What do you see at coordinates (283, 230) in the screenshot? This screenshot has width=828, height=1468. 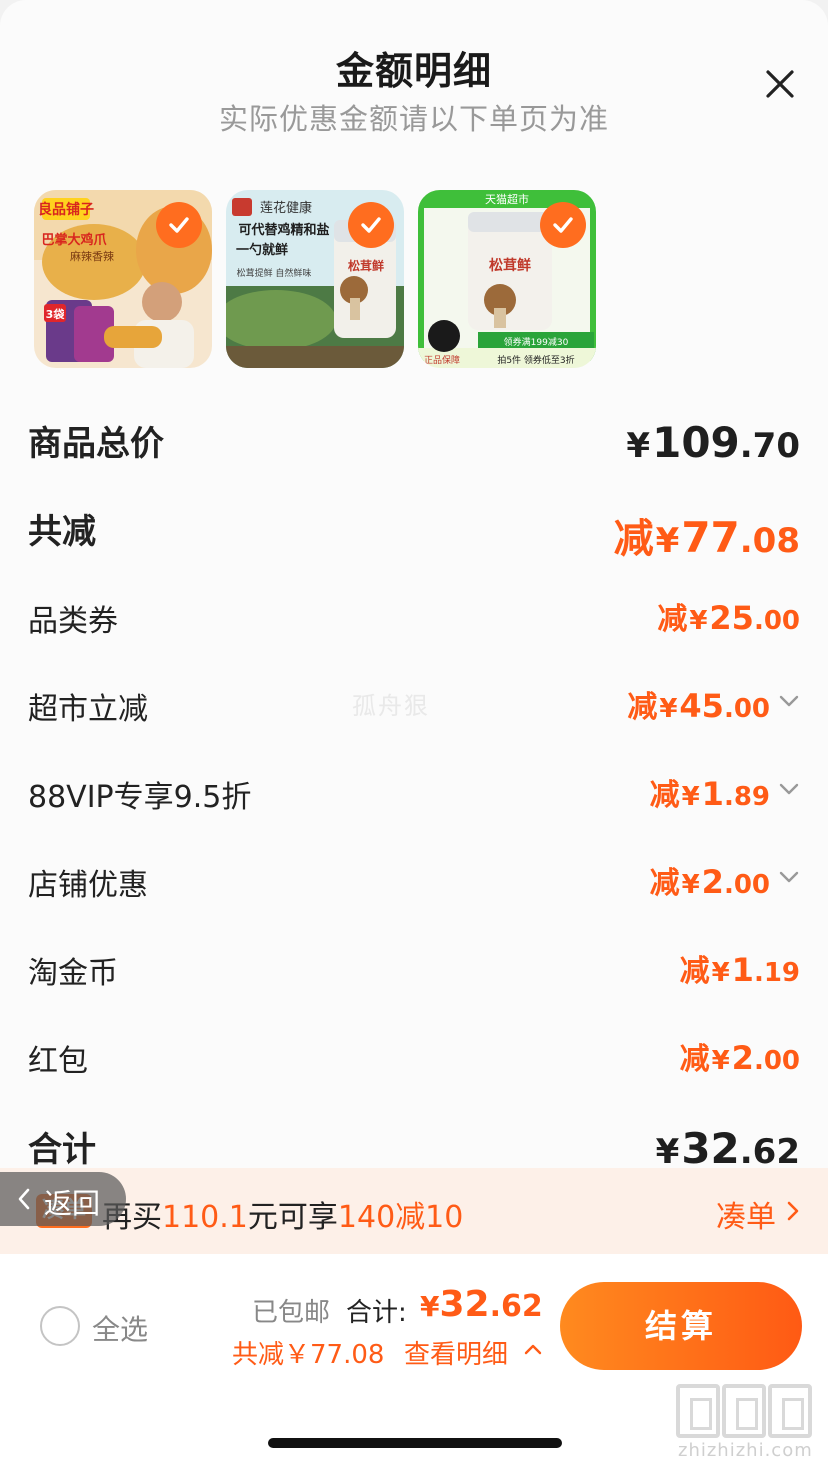 I see `svg-text: 可代替鸡精和盐` at bounding box center [283, 230].